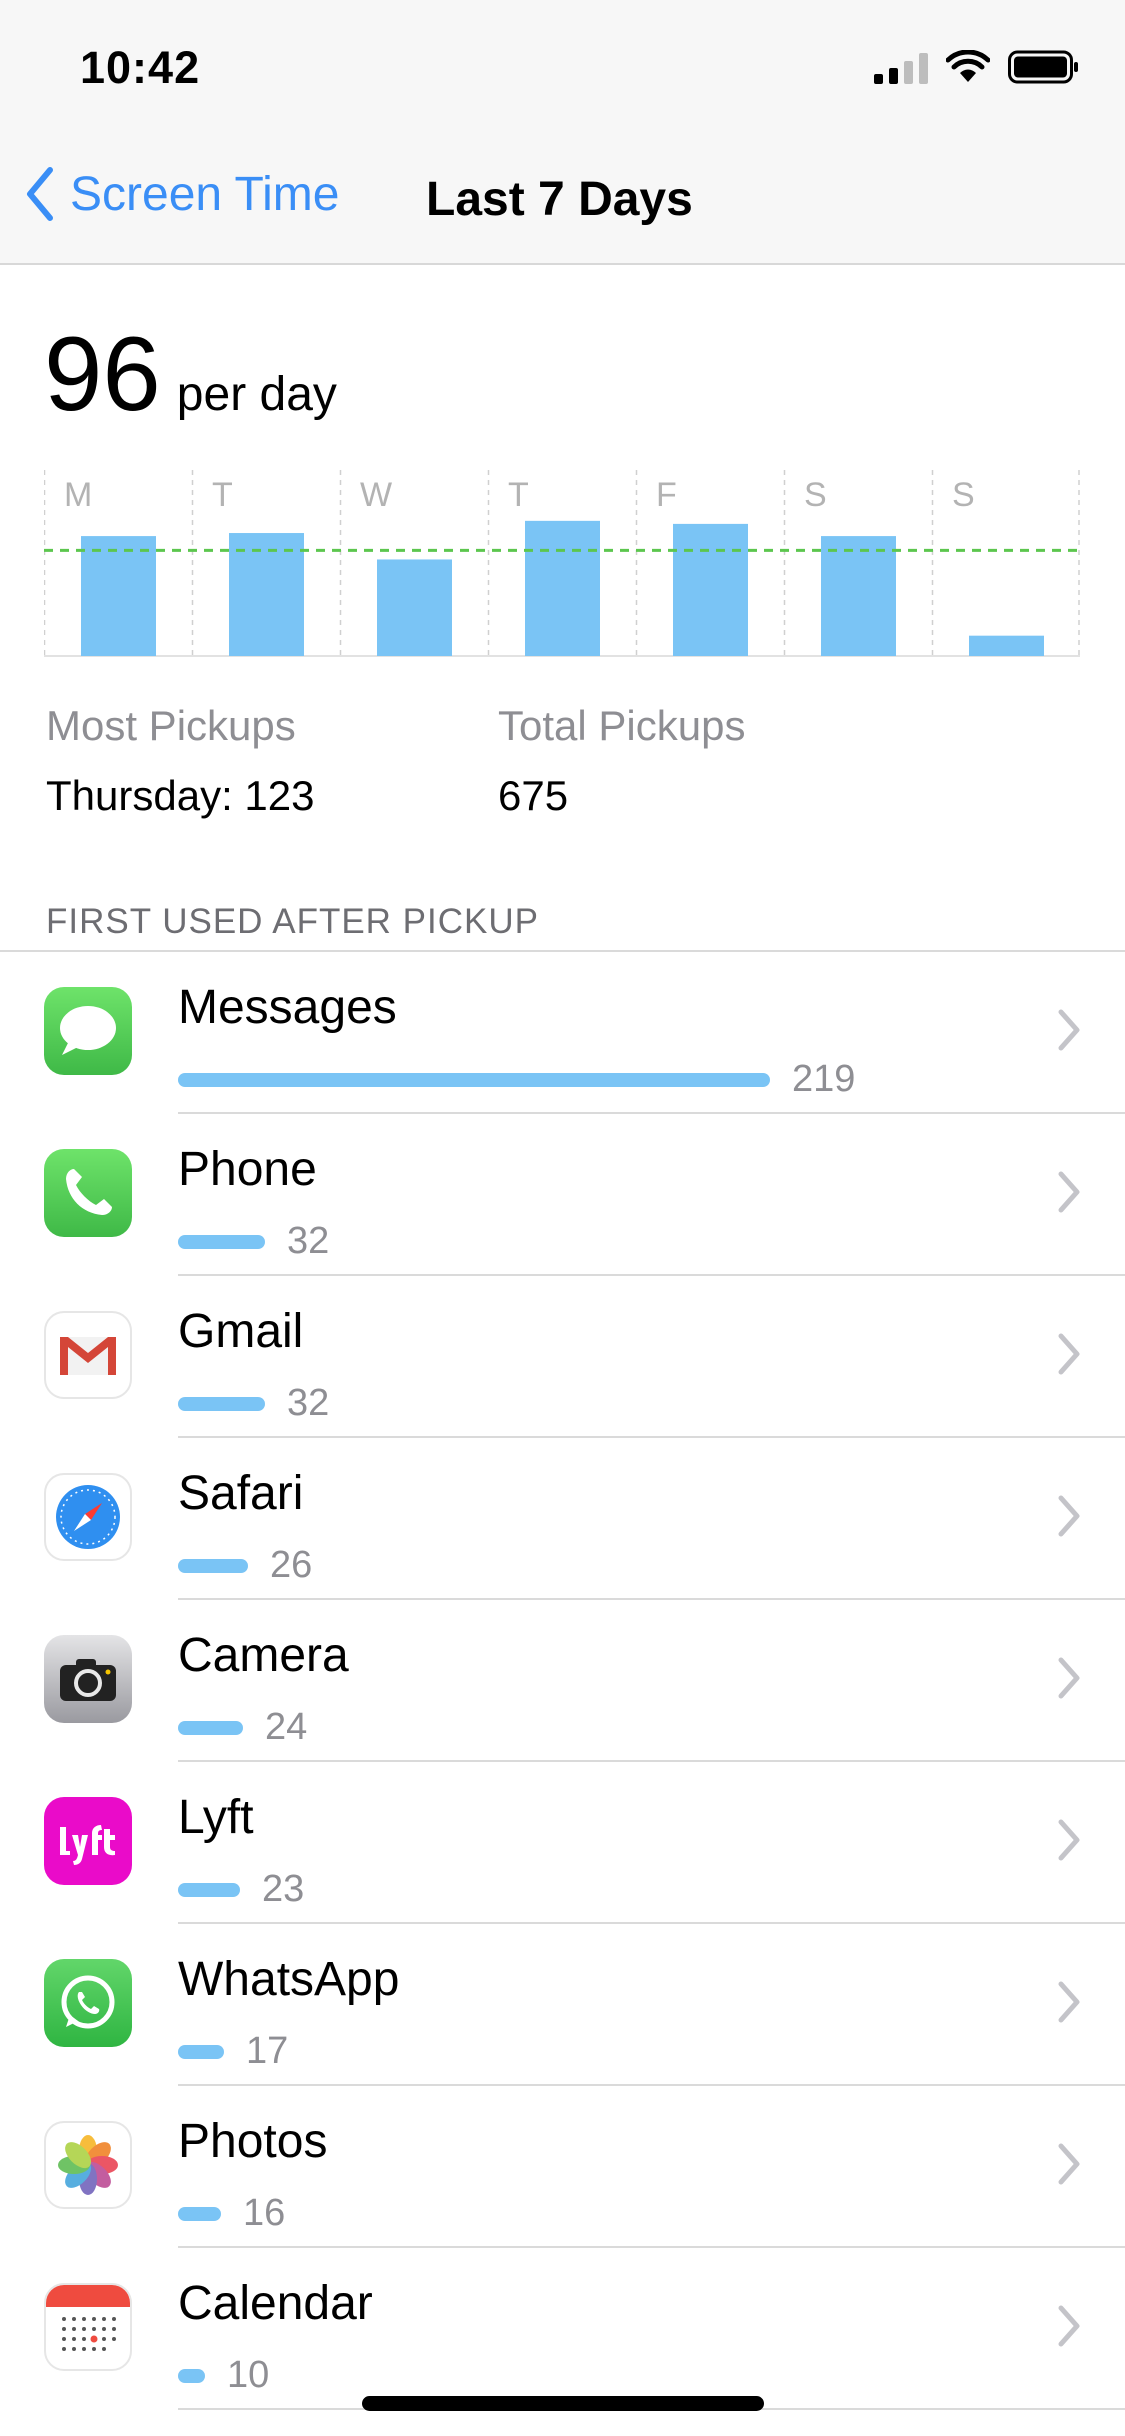 This screenshot has width=1125, height=2436. What do you see at coordinates (563, 2403) in the screenshot?
I see `home-indicator` at bounding box center [563, 2403].